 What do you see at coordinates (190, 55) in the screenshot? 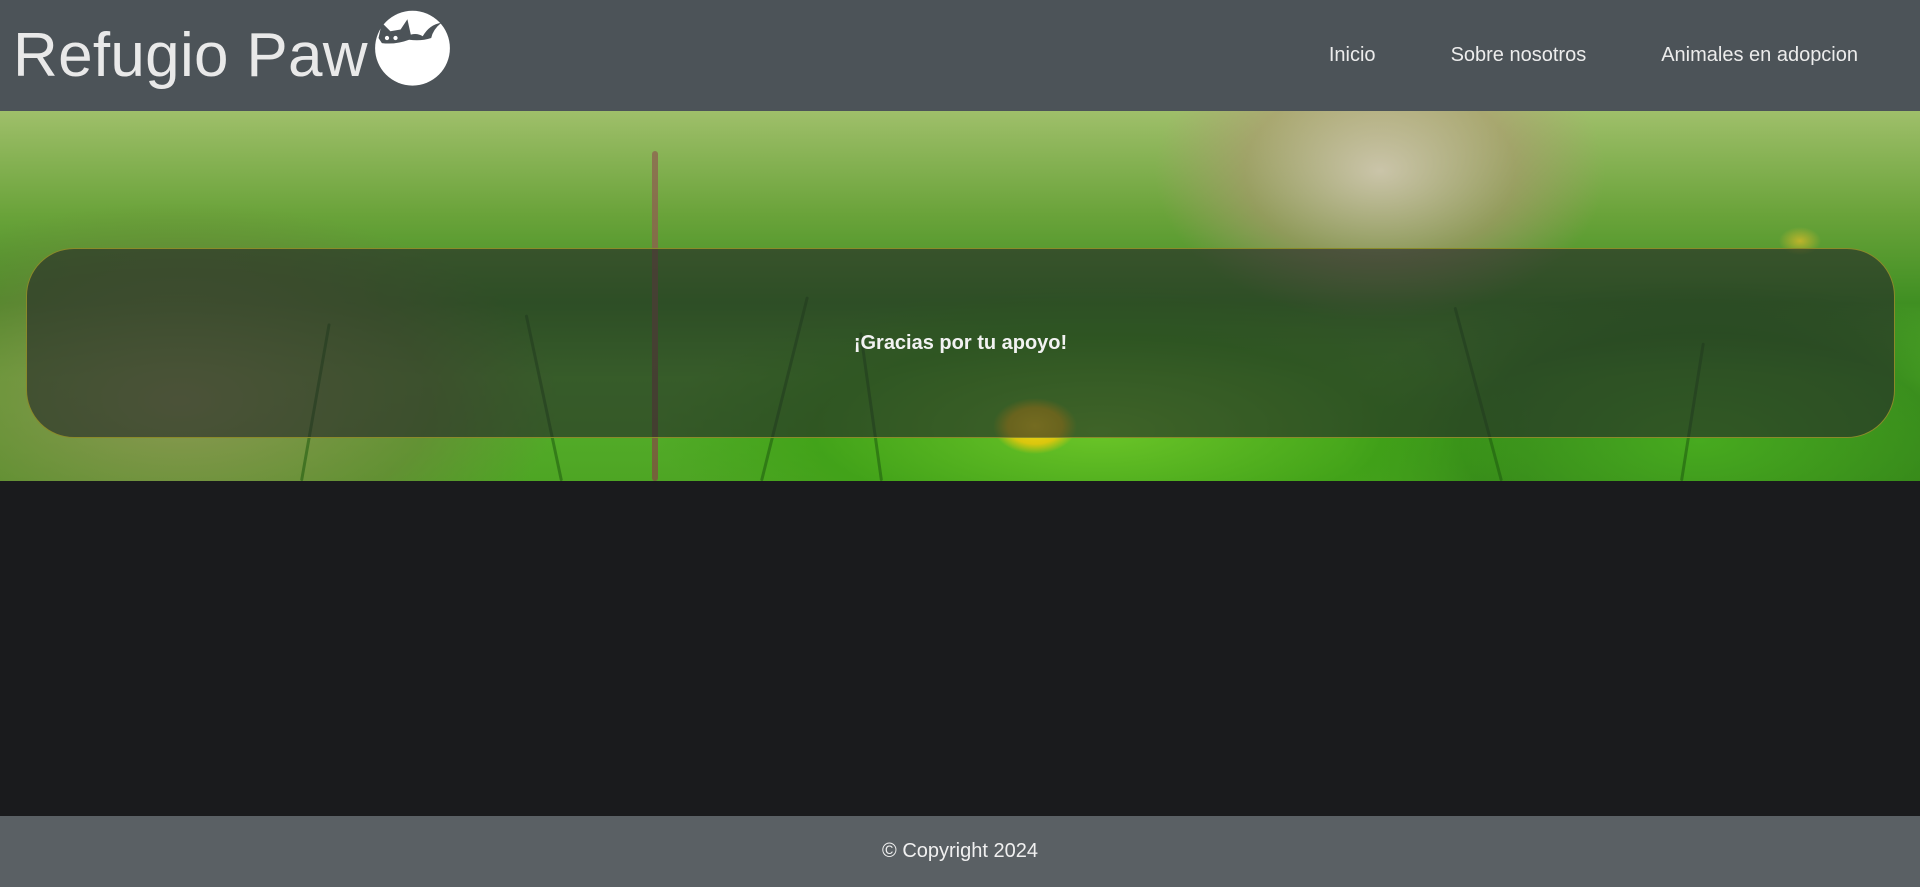
I see `brand-title: Refugio Paw` at bounding box center [190, 55].